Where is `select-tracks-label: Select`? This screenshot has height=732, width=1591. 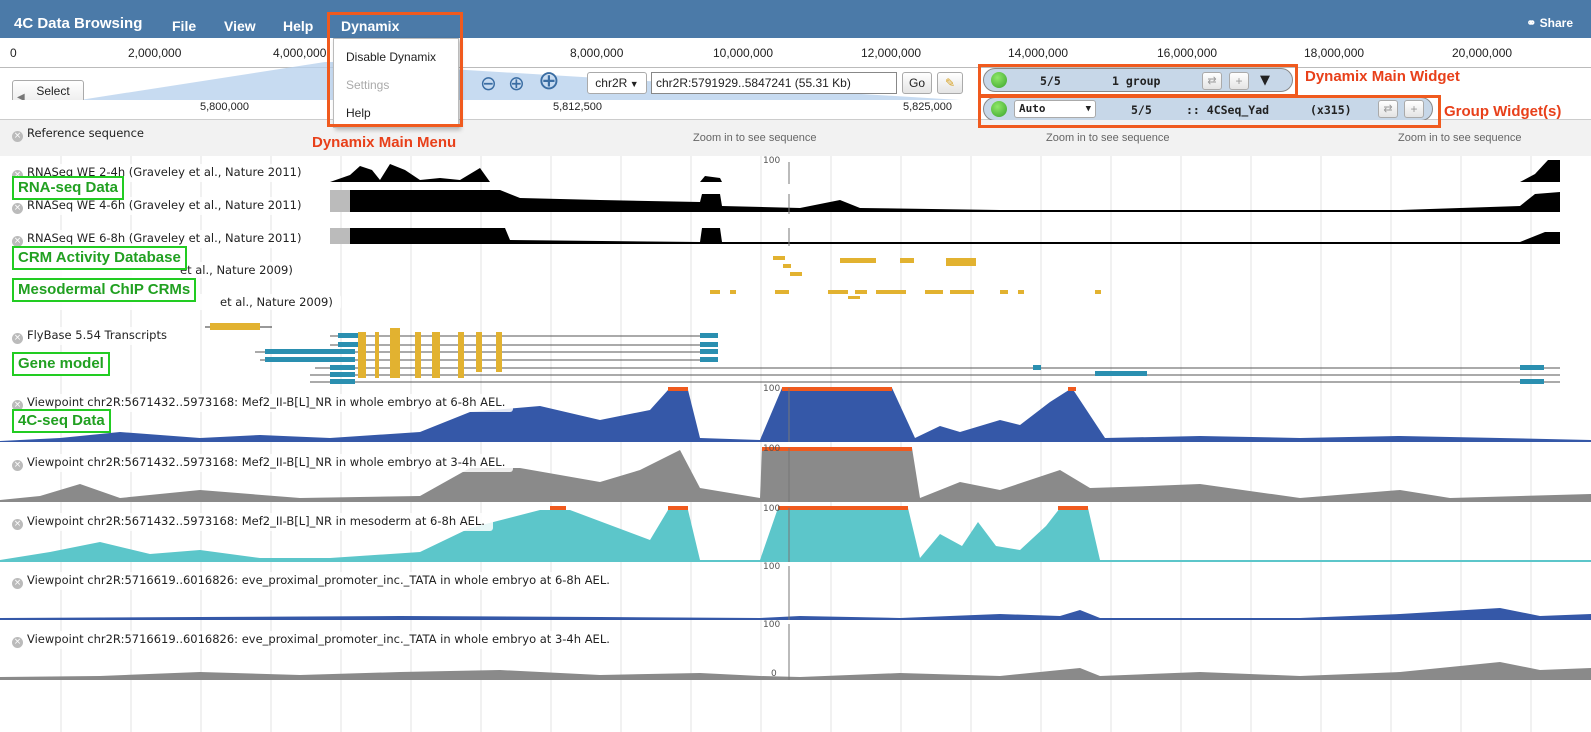 select-tracks-label: Select is located at coordinates (53, 91).